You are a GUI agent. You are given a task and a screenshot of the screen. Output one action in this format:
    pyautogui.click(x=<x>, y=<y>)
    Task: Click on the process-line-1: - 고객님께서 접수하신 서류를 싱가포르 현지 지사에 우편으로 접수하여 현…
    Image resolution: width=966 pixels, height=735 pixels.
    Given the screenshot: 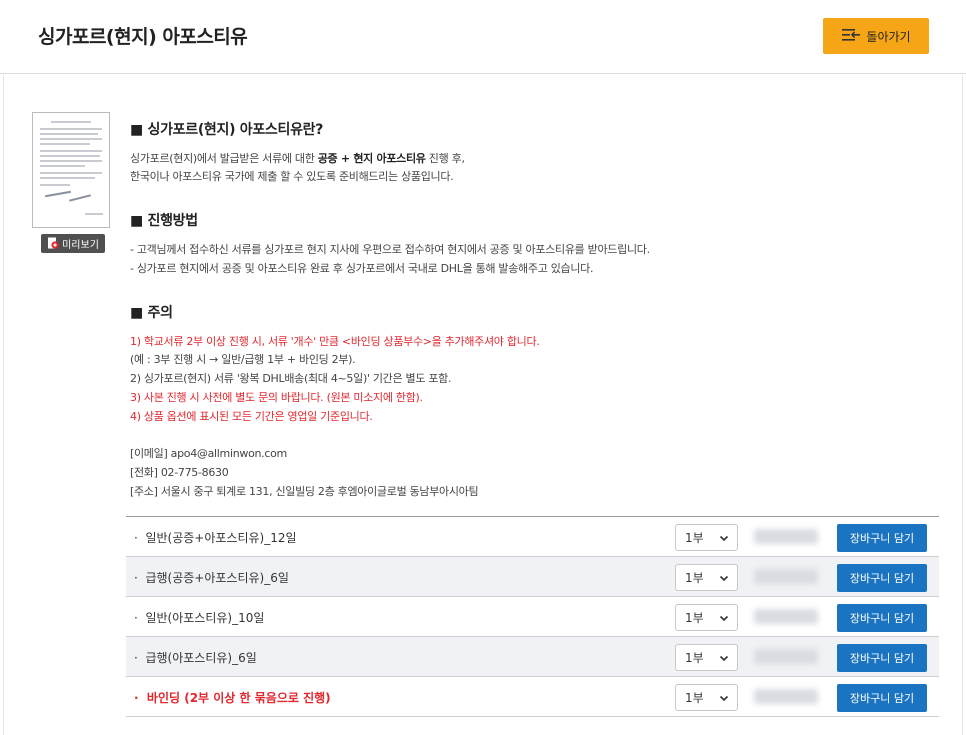 What is the action you would take?
    pyautogui.click(x=390, y=249)
    